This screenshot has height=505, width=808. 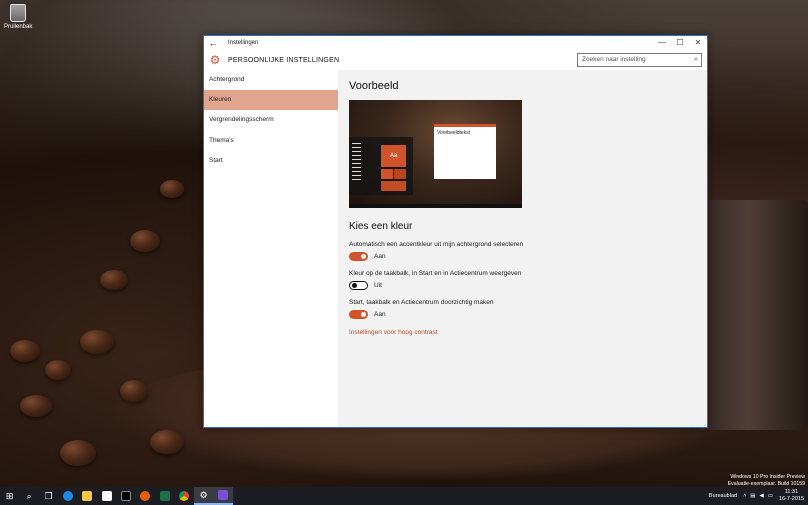 I want to click on taskbar-firefox, so click(x=145, y=496).